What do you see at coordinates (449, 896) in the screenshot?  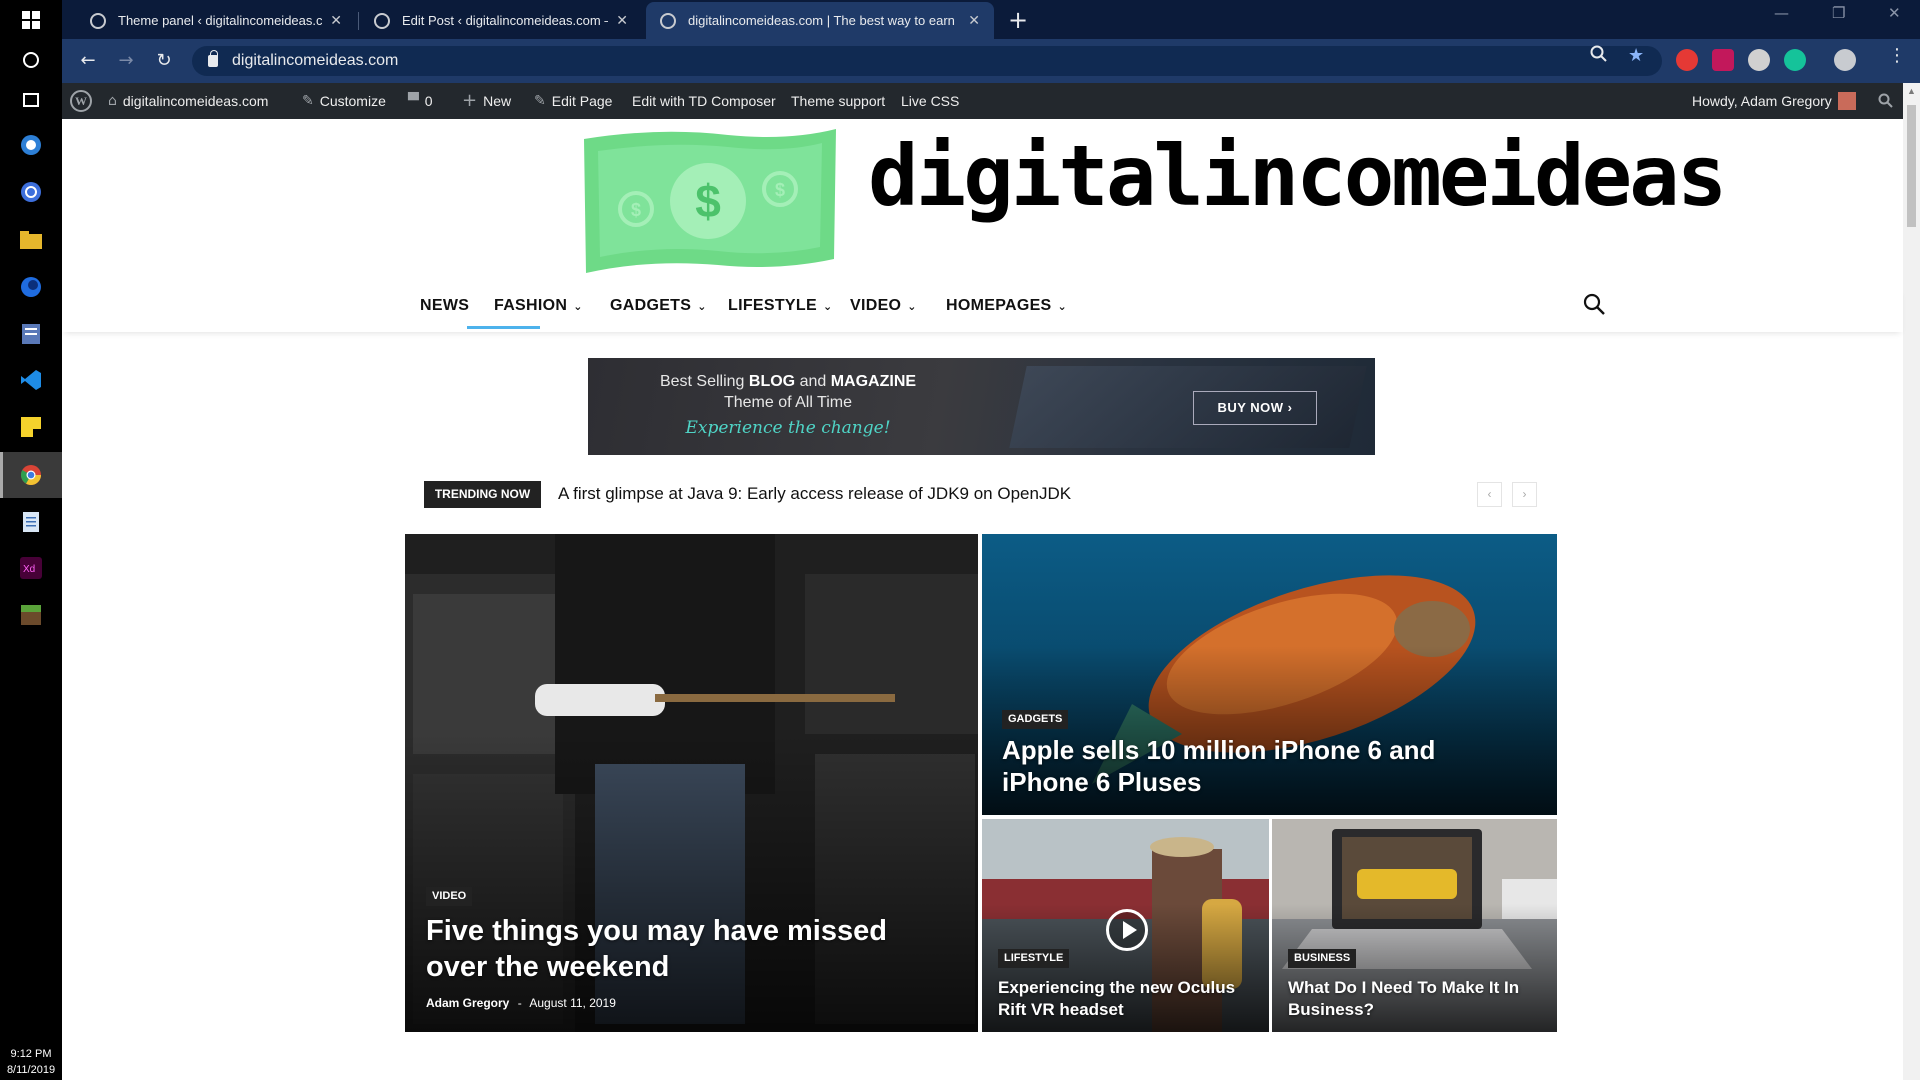 I see `category-badge: VIDEO` at bounding box center [449, 896].